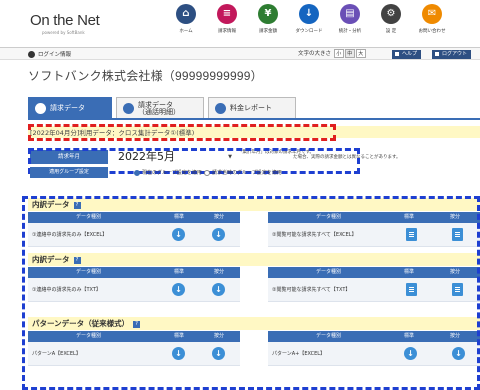  What do you see at coordinates (186, 14) in the screenshot?
I see `home-icon: ⌂` at bounding box center [186, 14].